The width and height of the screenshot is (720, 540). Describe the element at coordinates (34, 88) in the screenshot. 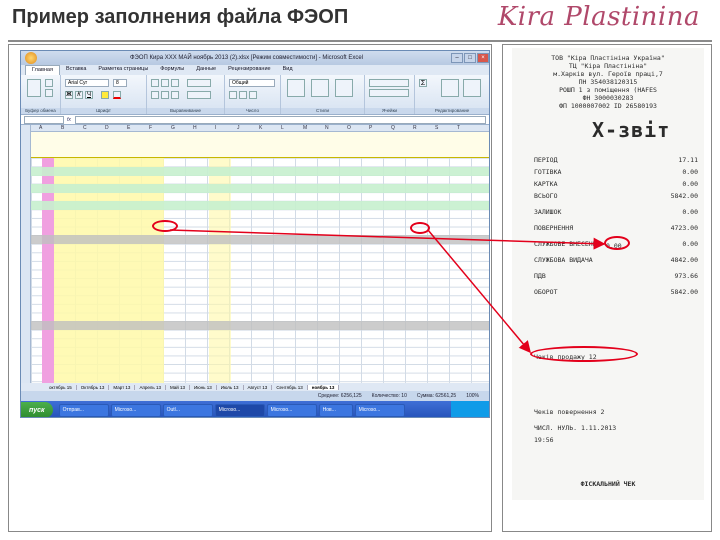

I see `paste-icon` at that location.